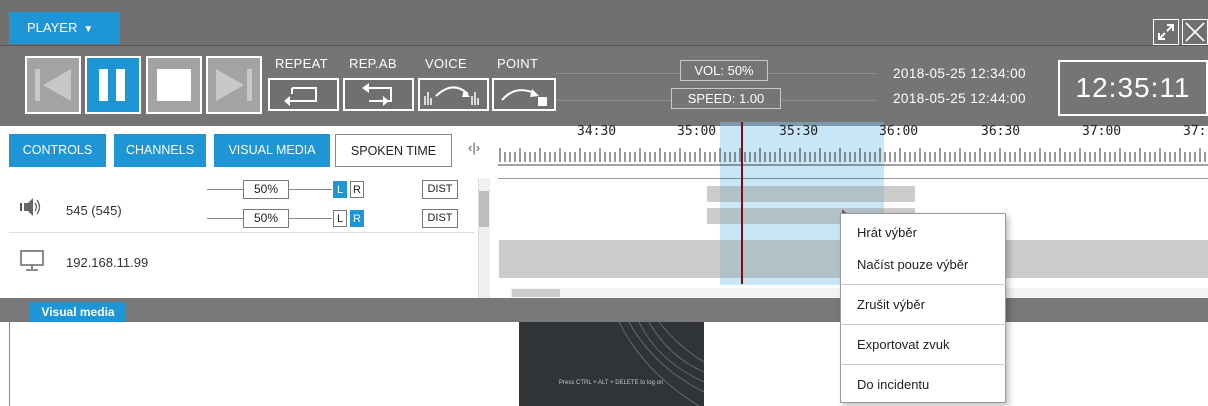  What do you see at coordinates (1133, 88) in the screenshot?
I see `current-time-clock: 12:35:11` at bounding box center [1133, 88].